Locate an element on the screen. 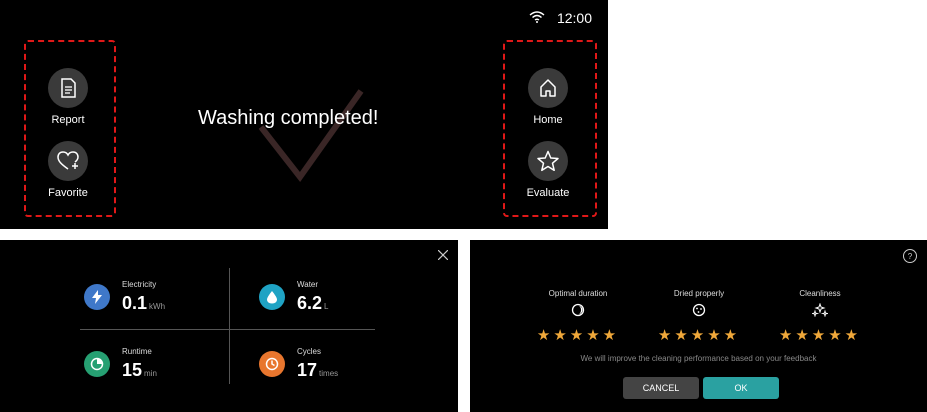 This screenshot has width=927, height=412. cycles-label: Cycles is located at coordinates (309, 351).